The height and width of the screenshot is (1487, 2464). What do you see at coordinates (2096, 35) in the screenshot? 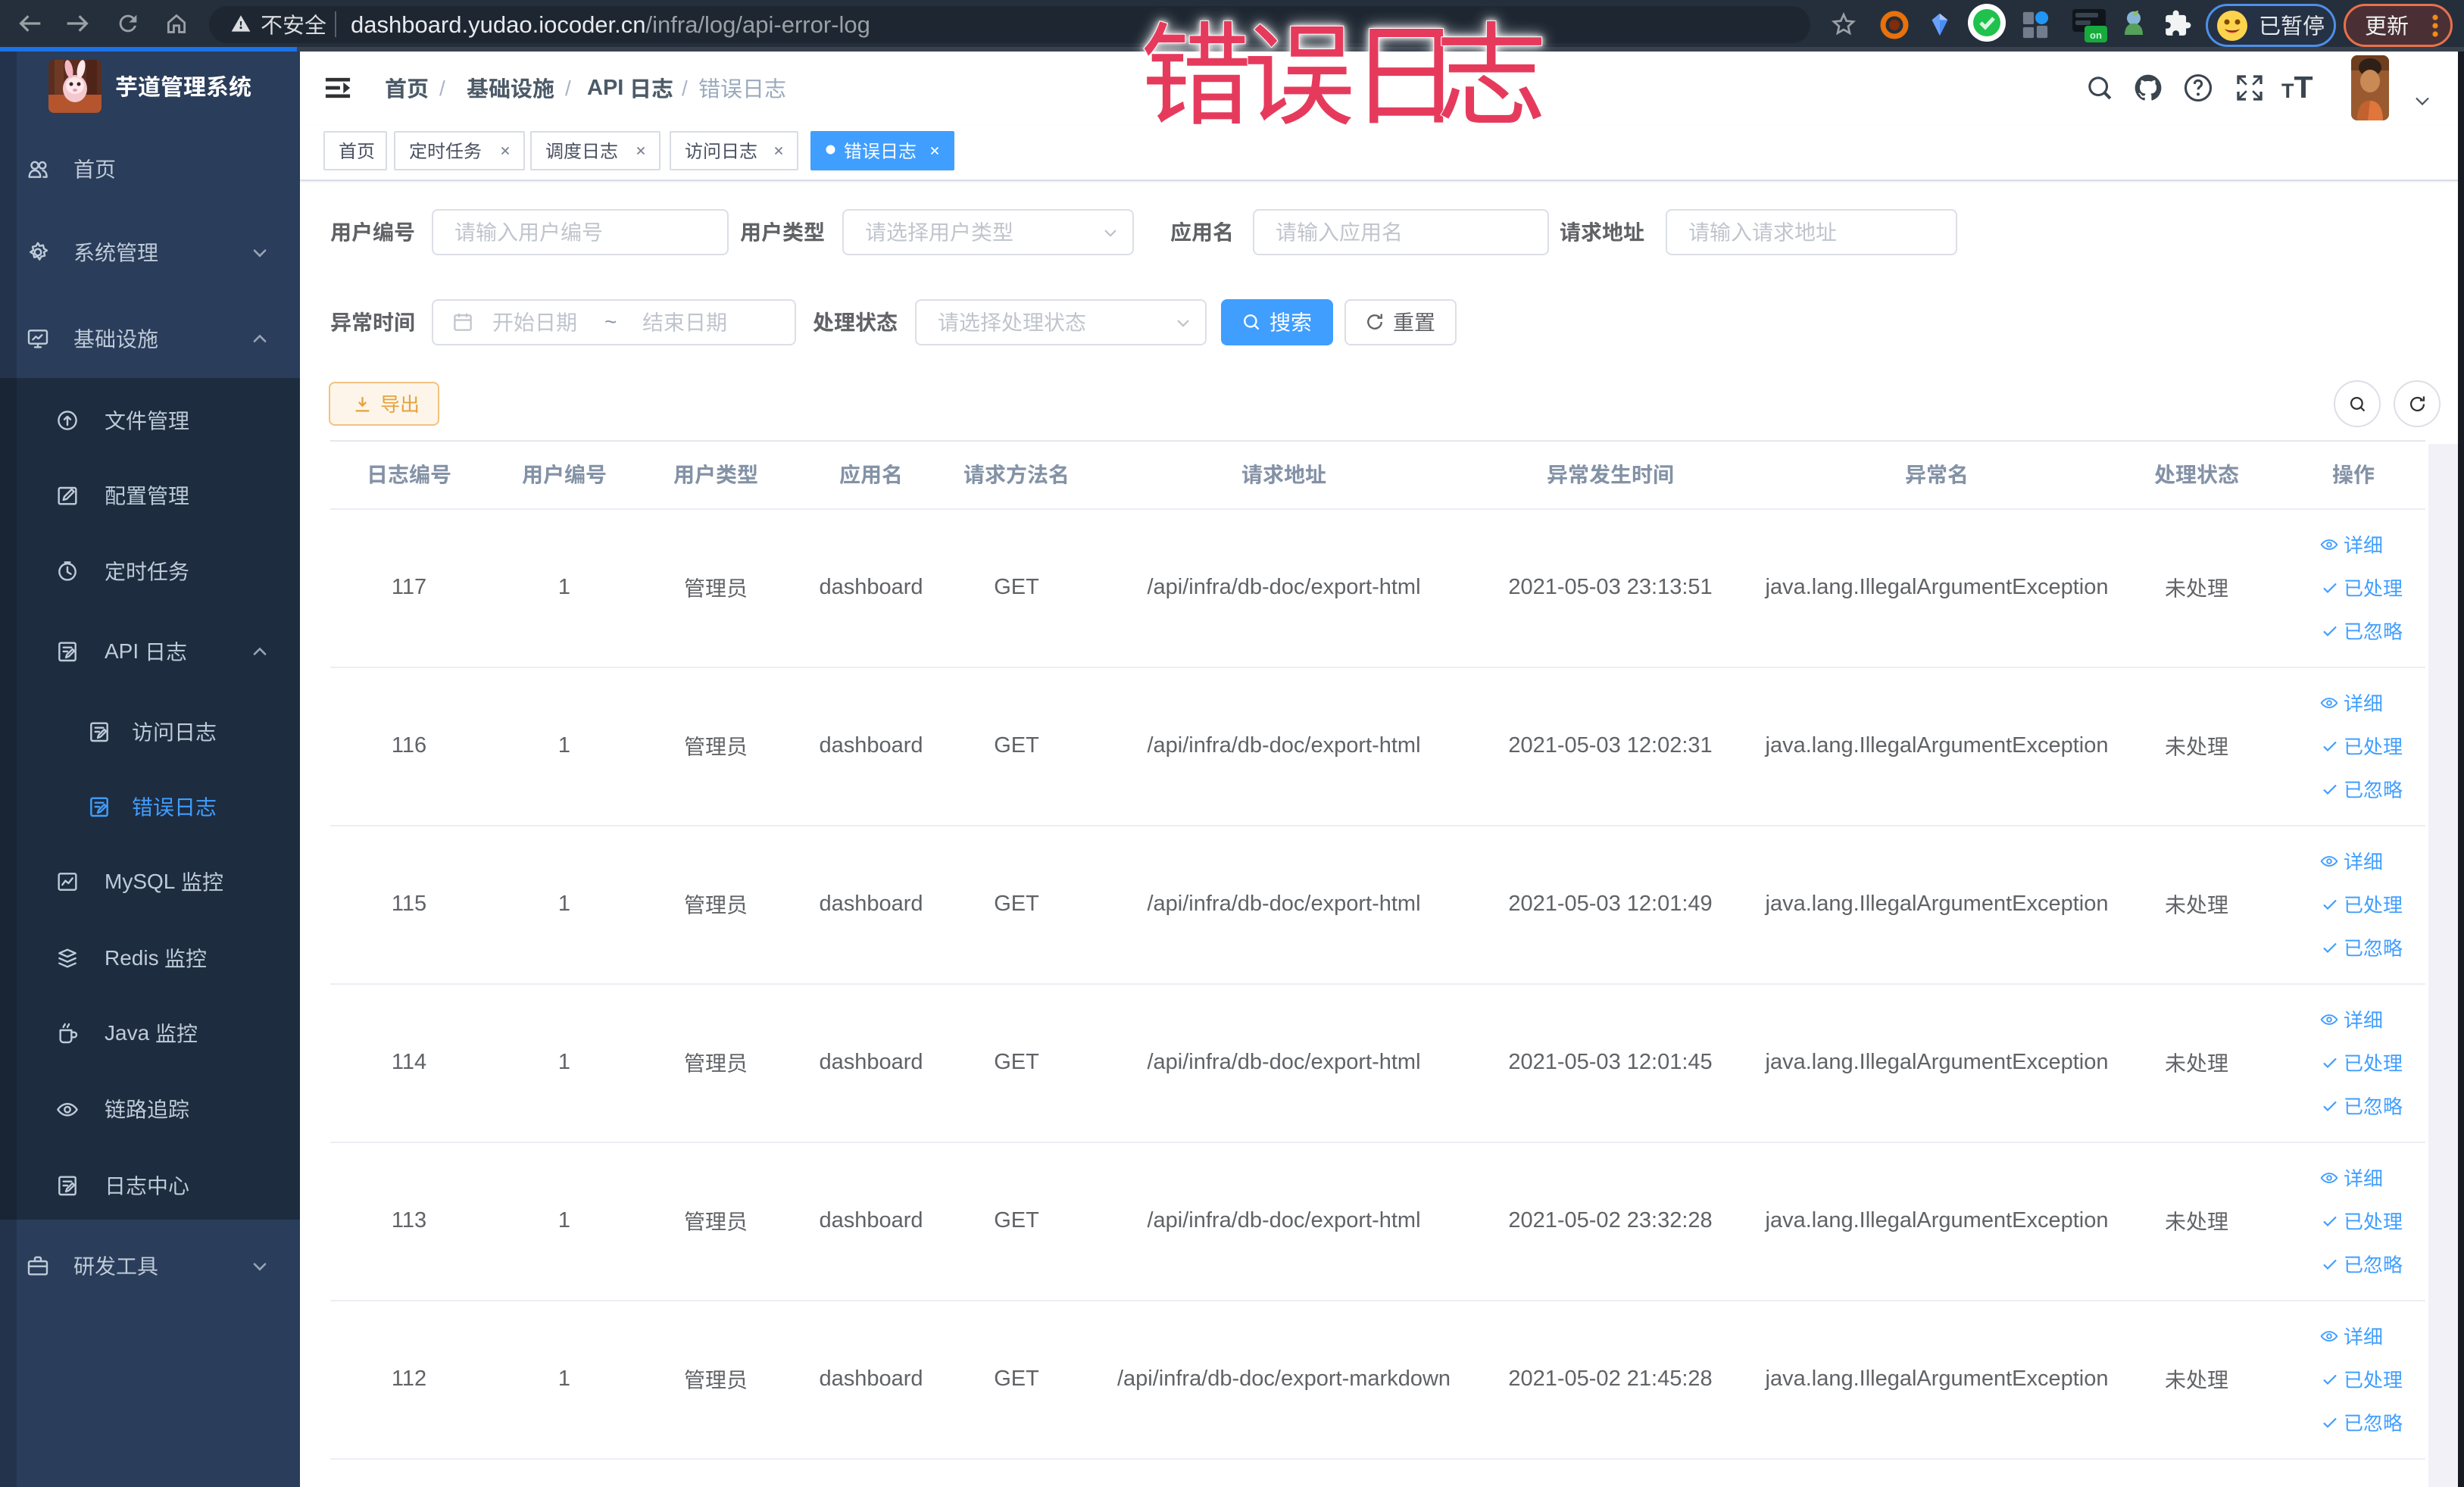
I see `svg-text: on` at bounding box center [2096, 35].